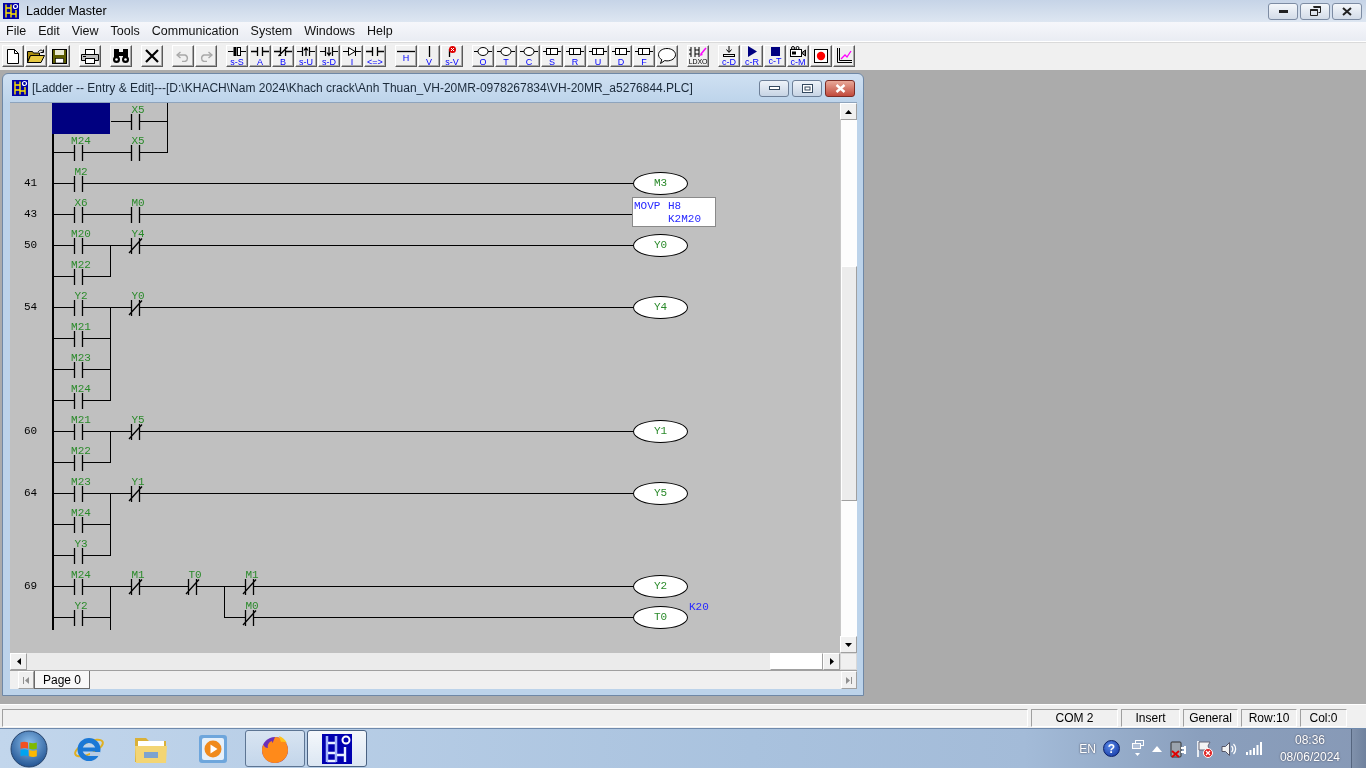 This screenshot has width=1366, height=768. Describe the element at coordinates (26, 680) in the screenshot. I see `skip-back-icon` at that location.